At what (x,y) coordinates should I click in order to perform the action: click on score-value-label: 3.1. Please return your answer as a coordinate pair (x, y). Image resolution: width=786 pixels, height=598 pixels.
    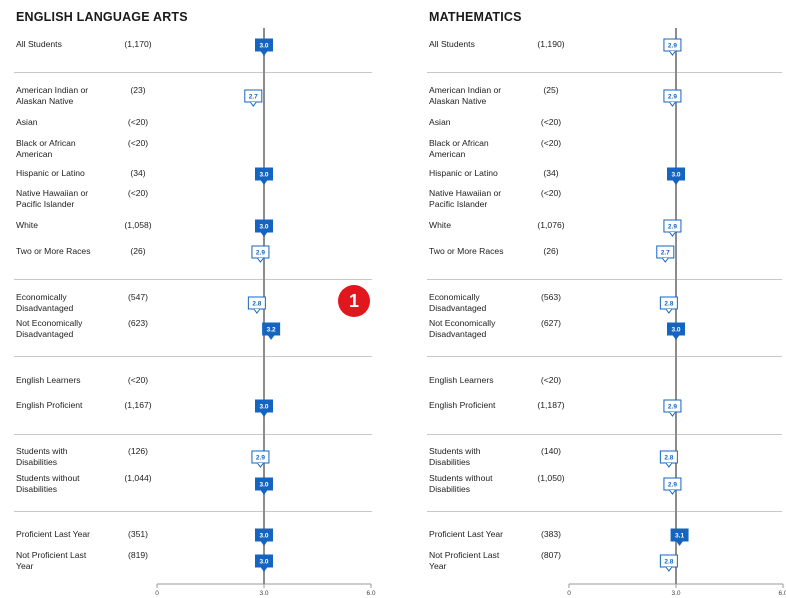
    Looking at the image, I should click on (679, 536).